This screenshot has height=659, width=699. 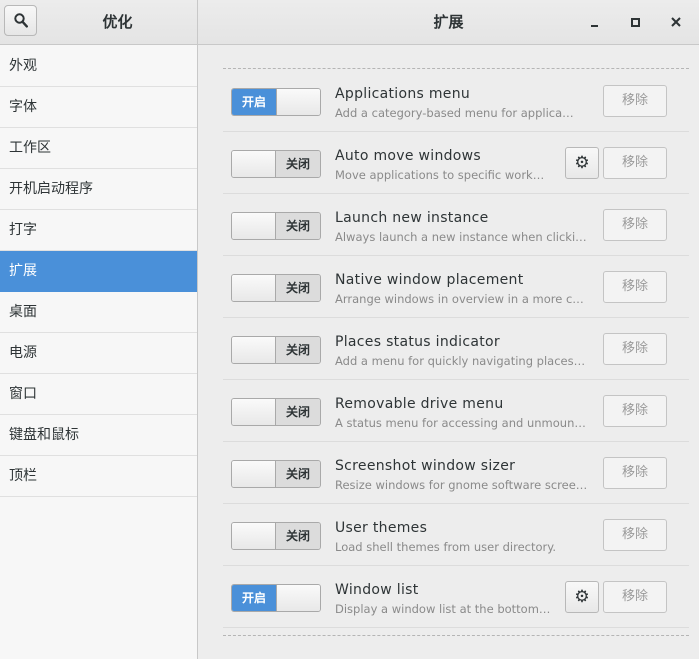 I want to click on maximize-icon, so click(x=636, y=22).